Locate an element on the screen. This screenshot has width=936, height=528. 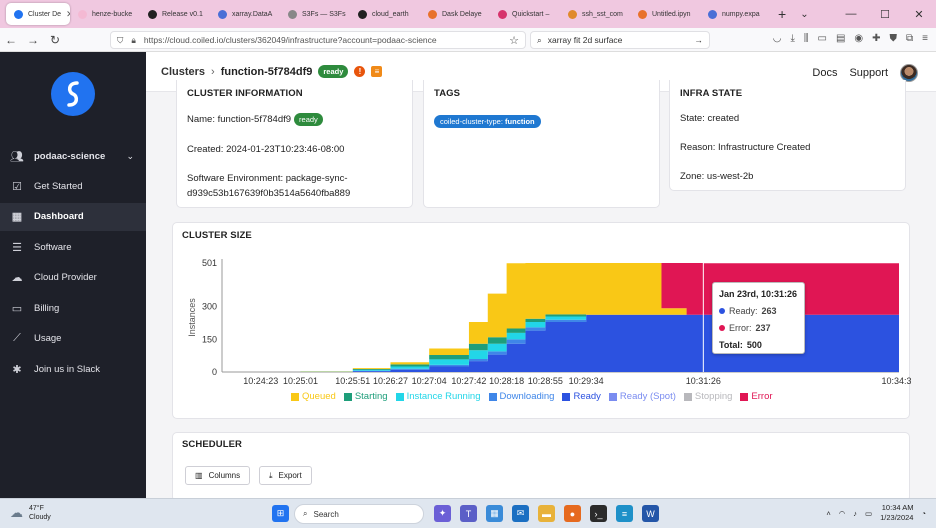
columns-icon: ▥ is located at coordinates (199, 475).